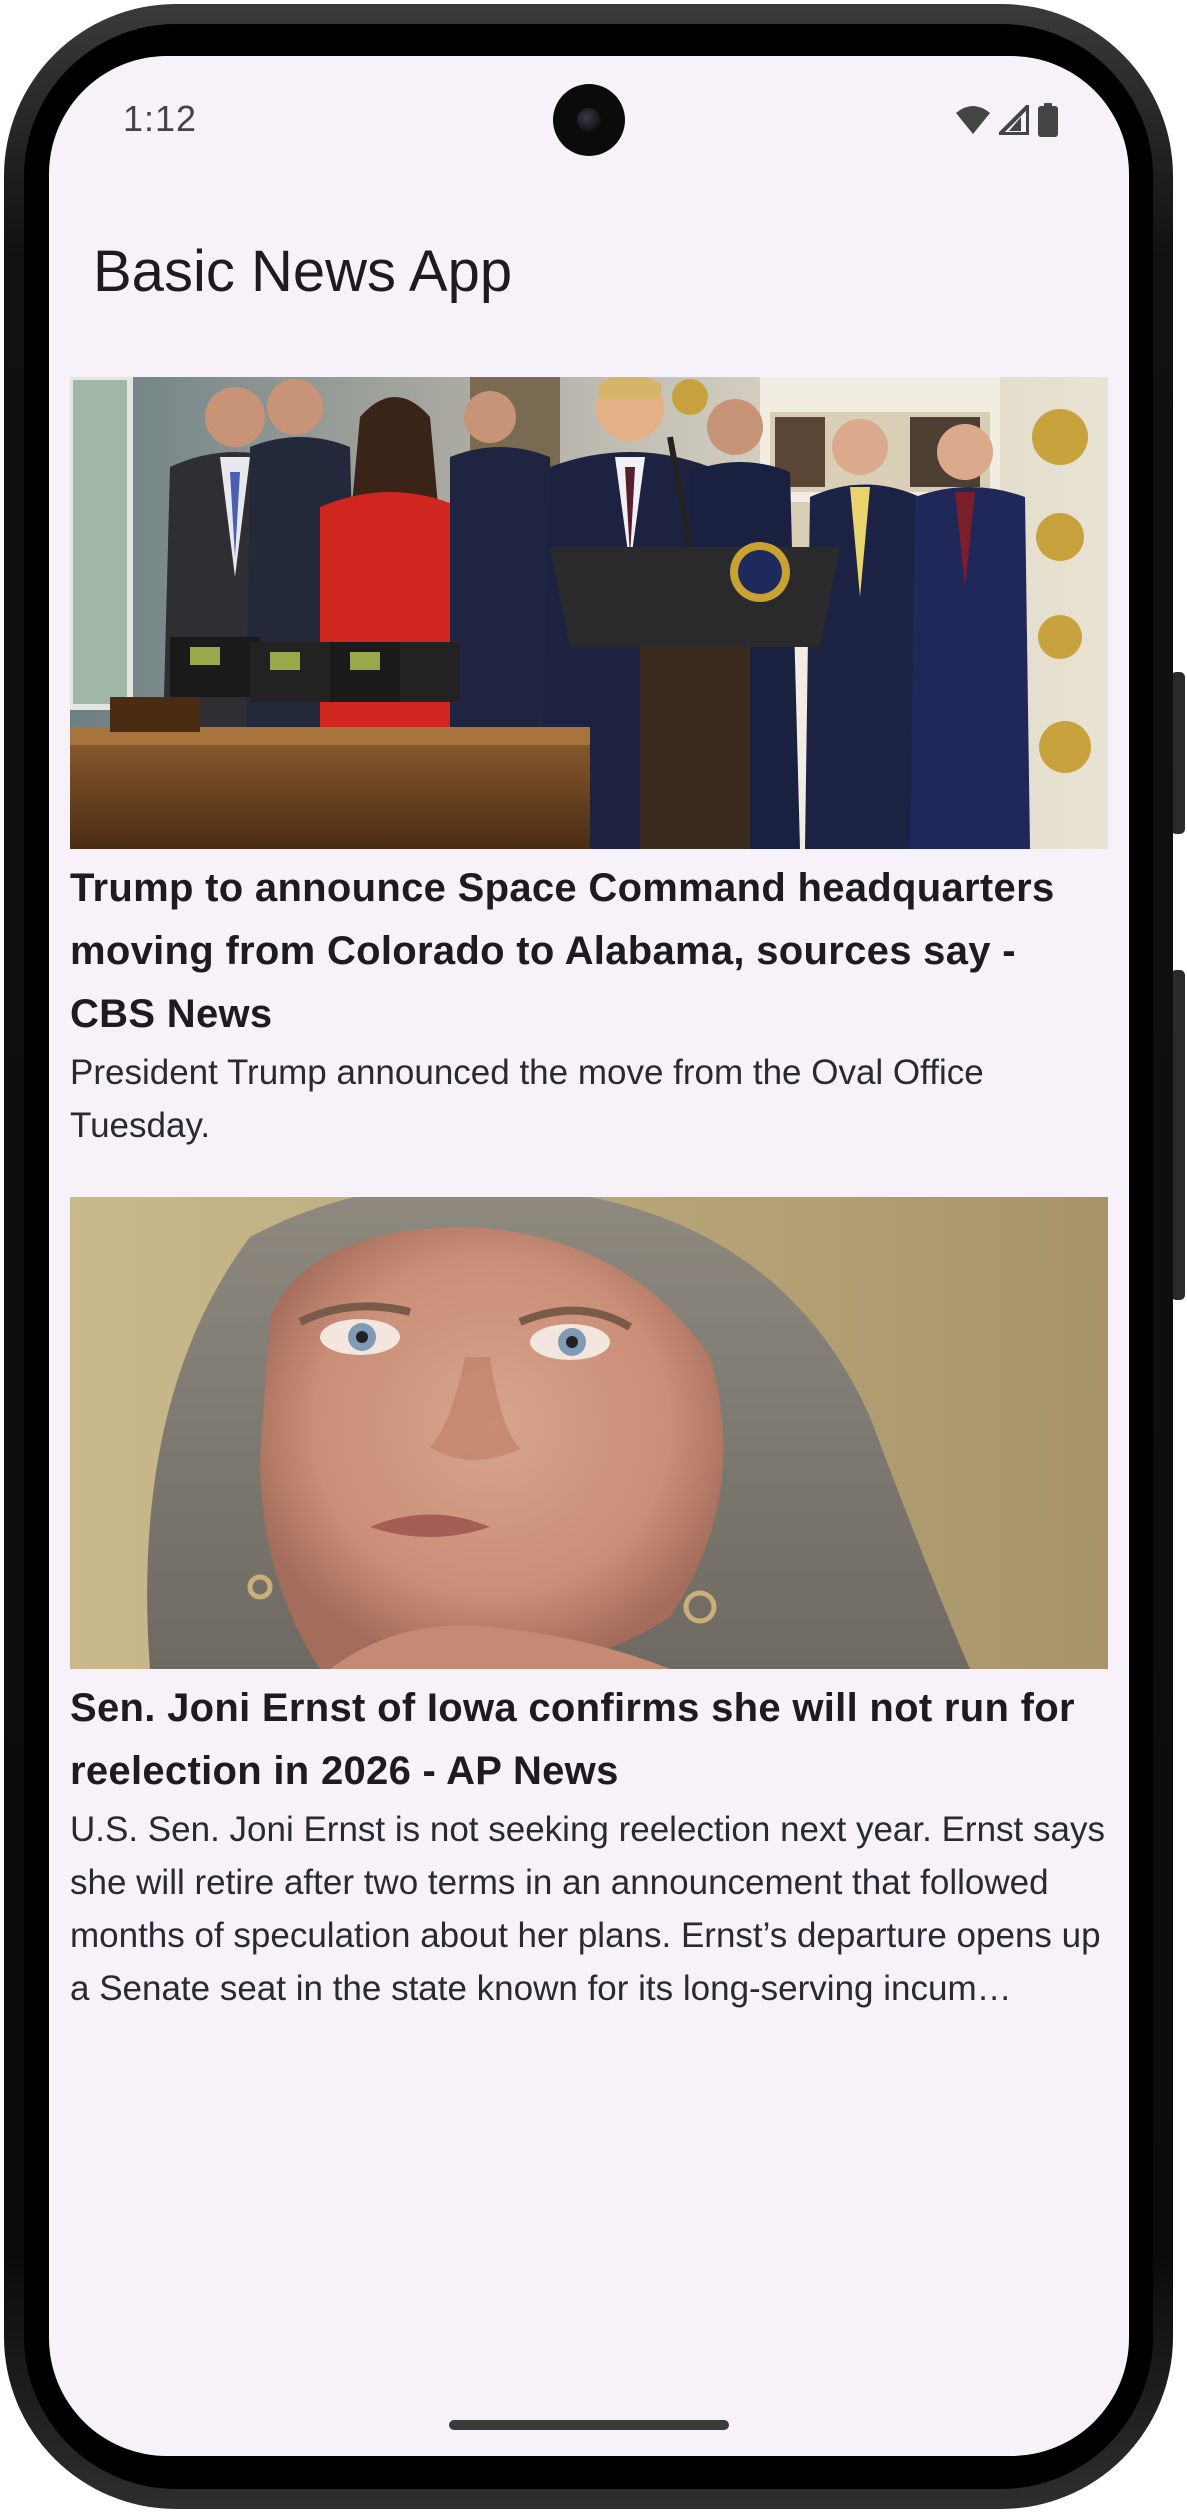 This screenshot has height=2513, width=1187. I want to click on status-icons, so click(1007, 122).